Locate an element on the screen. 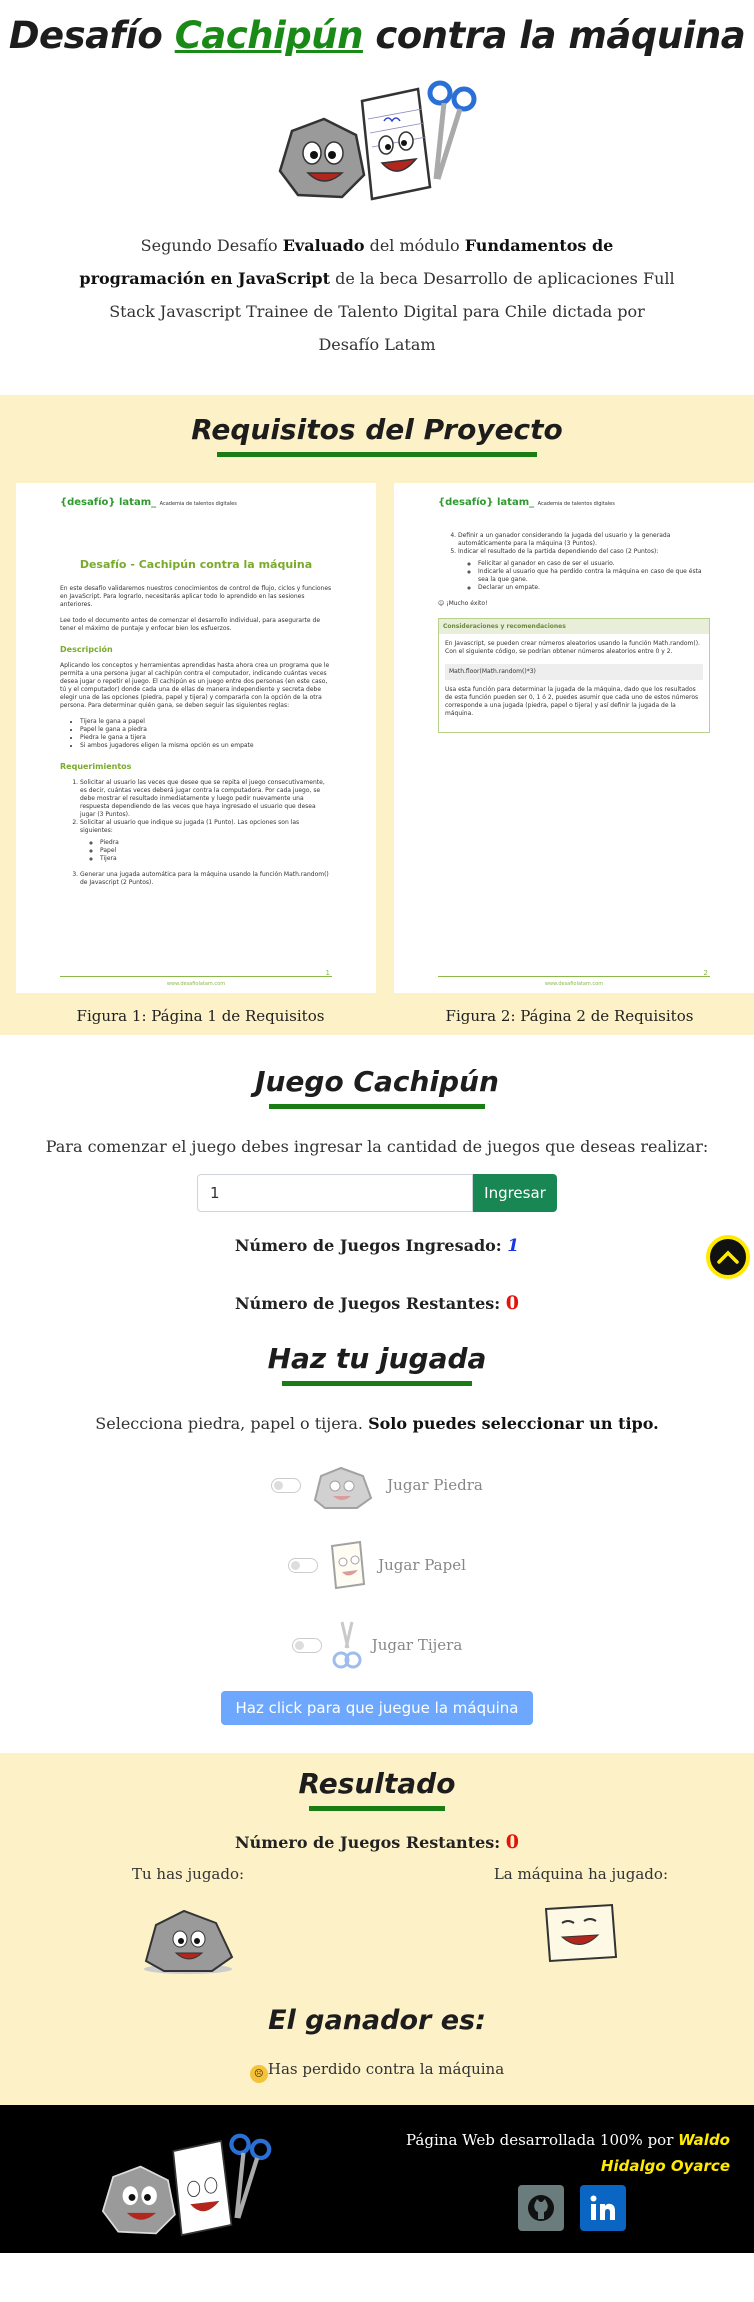 This screenshot has height=2302, width=754. played-images is located at coordinates (377, 1938).